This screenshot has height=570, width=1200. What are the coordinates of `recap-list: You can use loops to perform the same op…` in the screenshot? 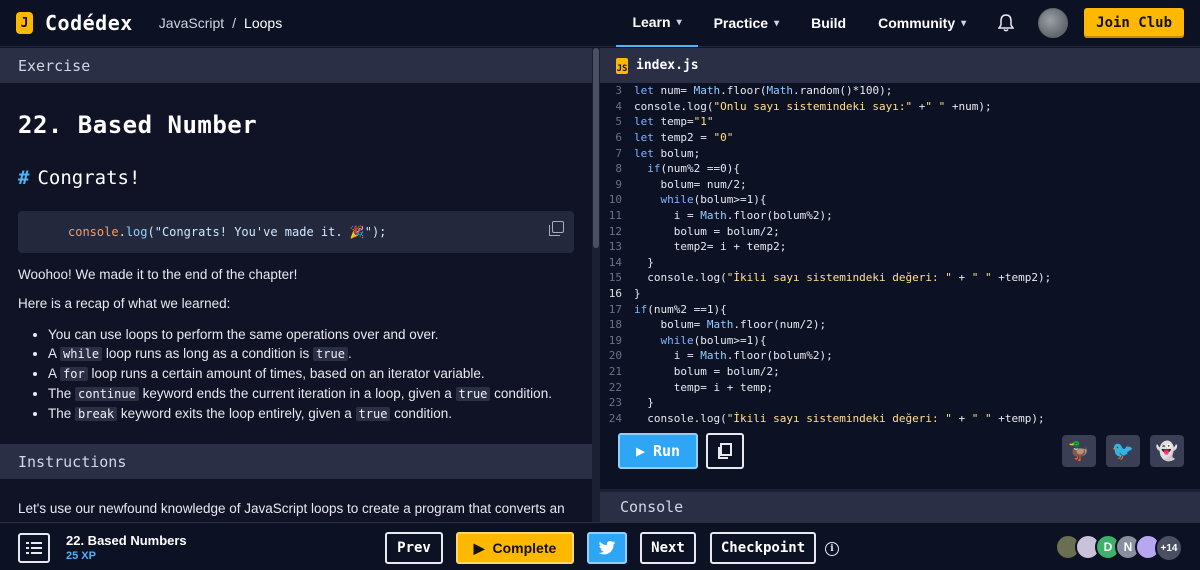 It's located at (311, 374).